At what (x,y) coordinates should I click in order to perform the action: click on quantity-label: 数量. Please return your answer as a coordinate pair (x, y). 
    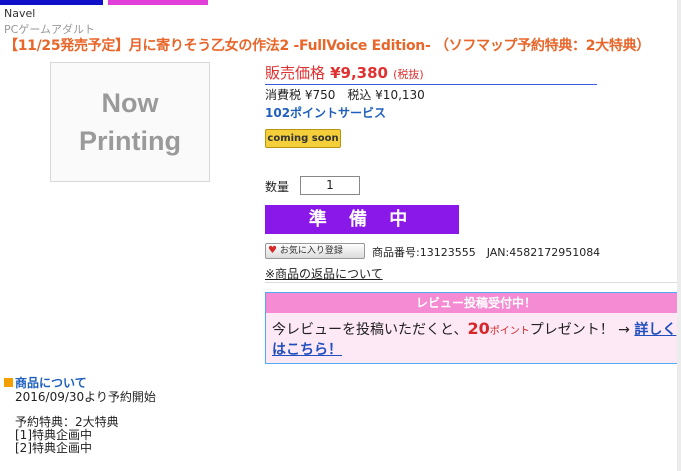
    Looking at the image, I should click on (277, 187).